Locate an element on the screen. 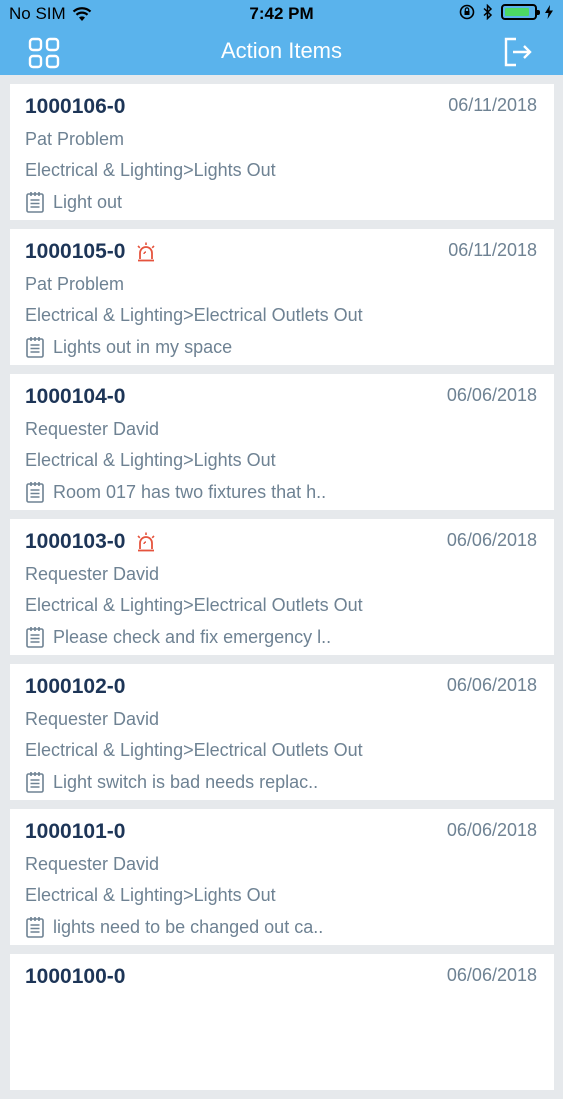 The height and width of the screenshot is (1099, 563). charging-bolt-icon is located at coordinates (549, 12).